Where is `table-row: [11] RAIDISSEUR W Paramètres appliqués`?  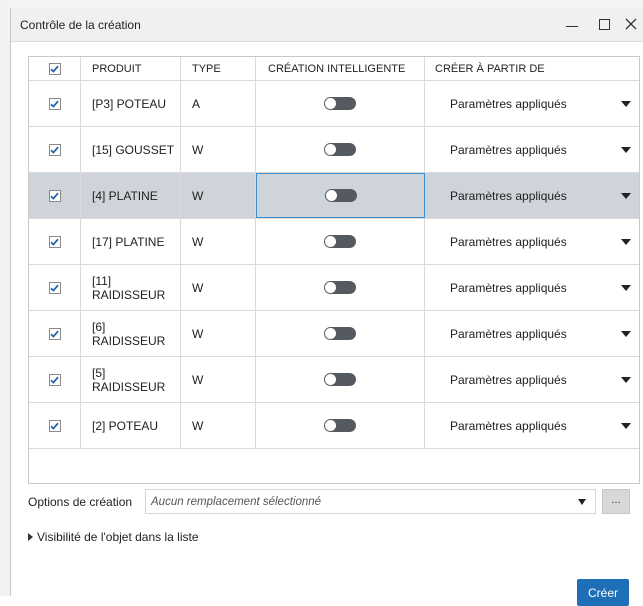
table-row: [11] RAIDISSEUR W Paramètres appliqués is located at coordinates (334, 288).